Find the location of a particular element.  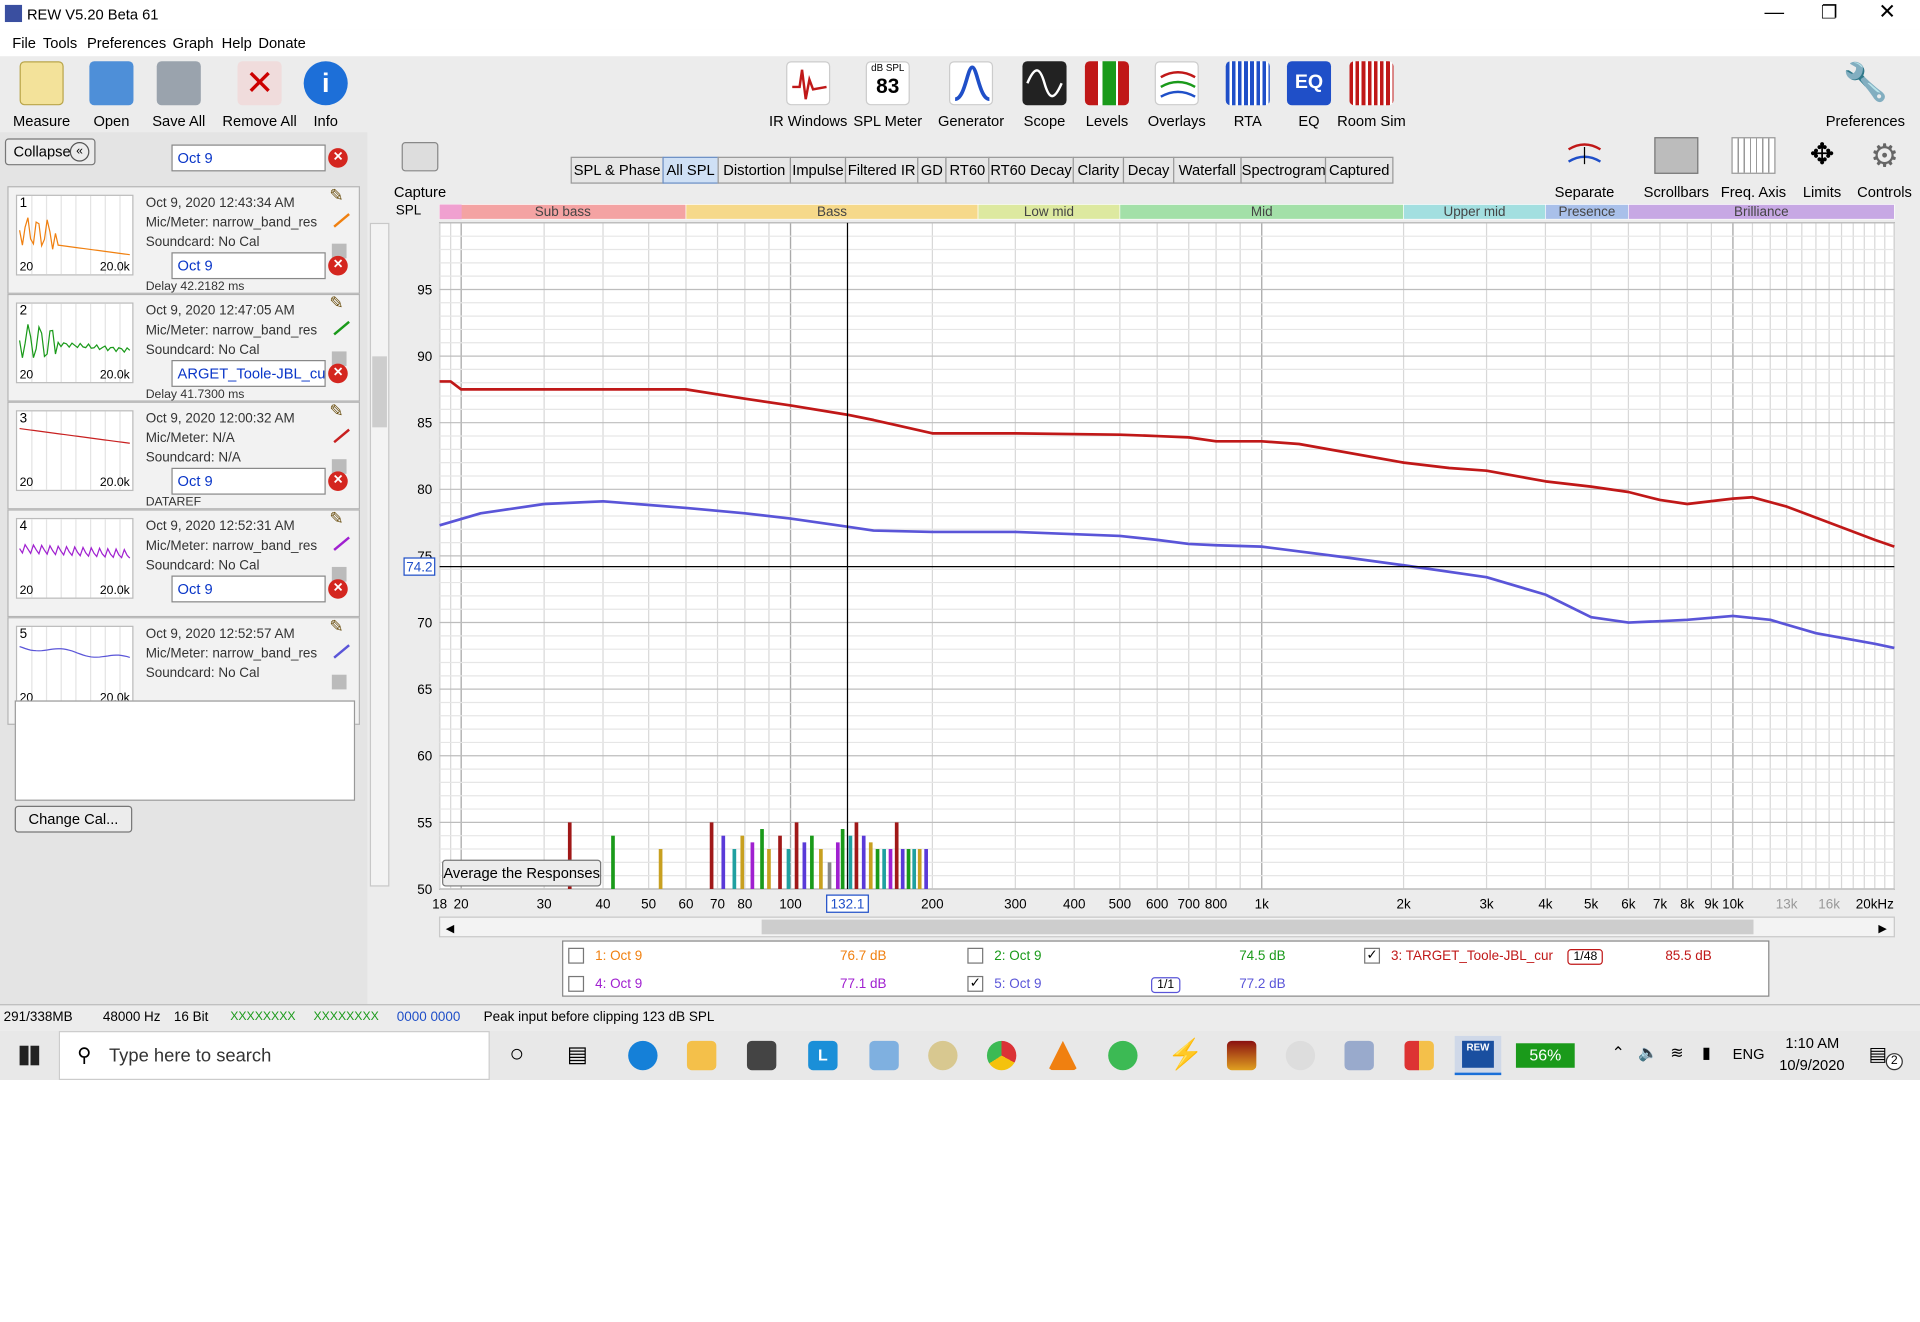

battery-icon: ▮ is located at coordinates (1706, 1053).